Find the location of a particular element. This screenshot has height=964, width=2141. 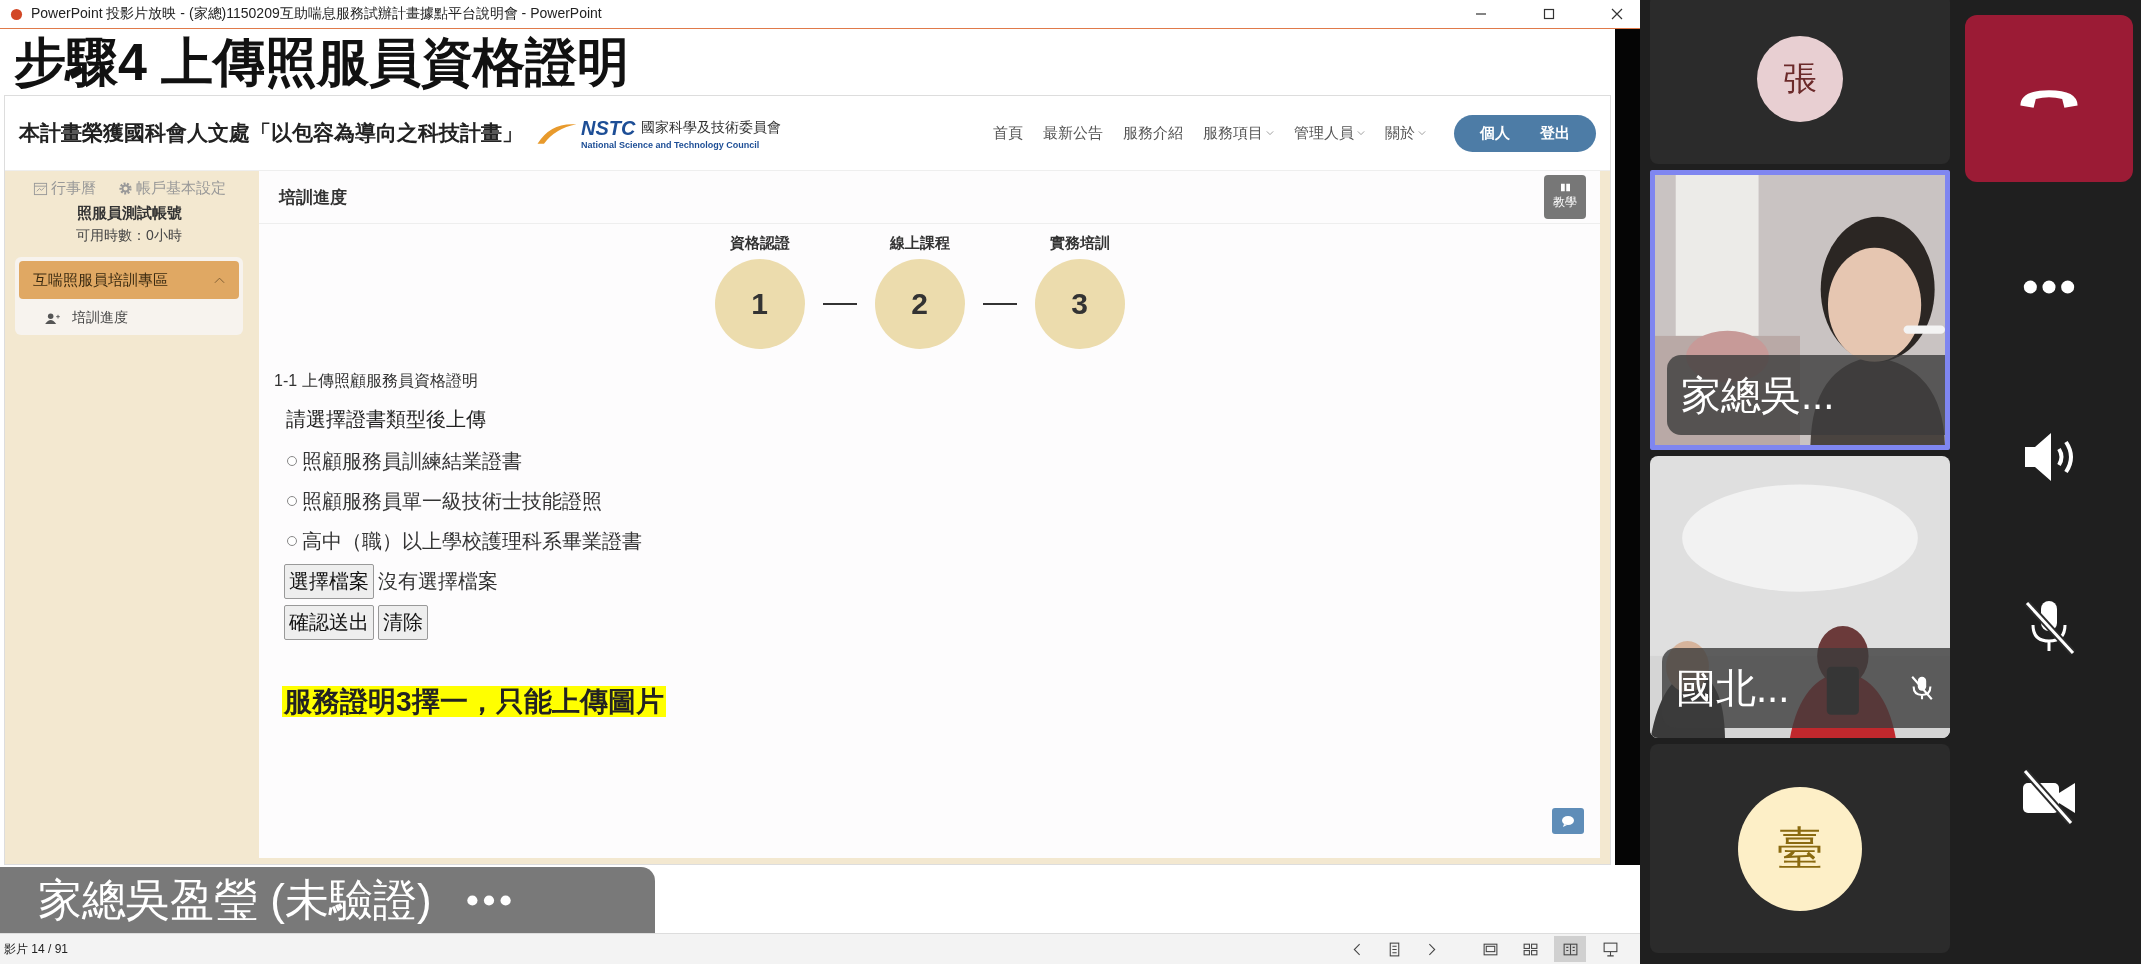

form-button: 清除 is located at coordinates (403, 622).